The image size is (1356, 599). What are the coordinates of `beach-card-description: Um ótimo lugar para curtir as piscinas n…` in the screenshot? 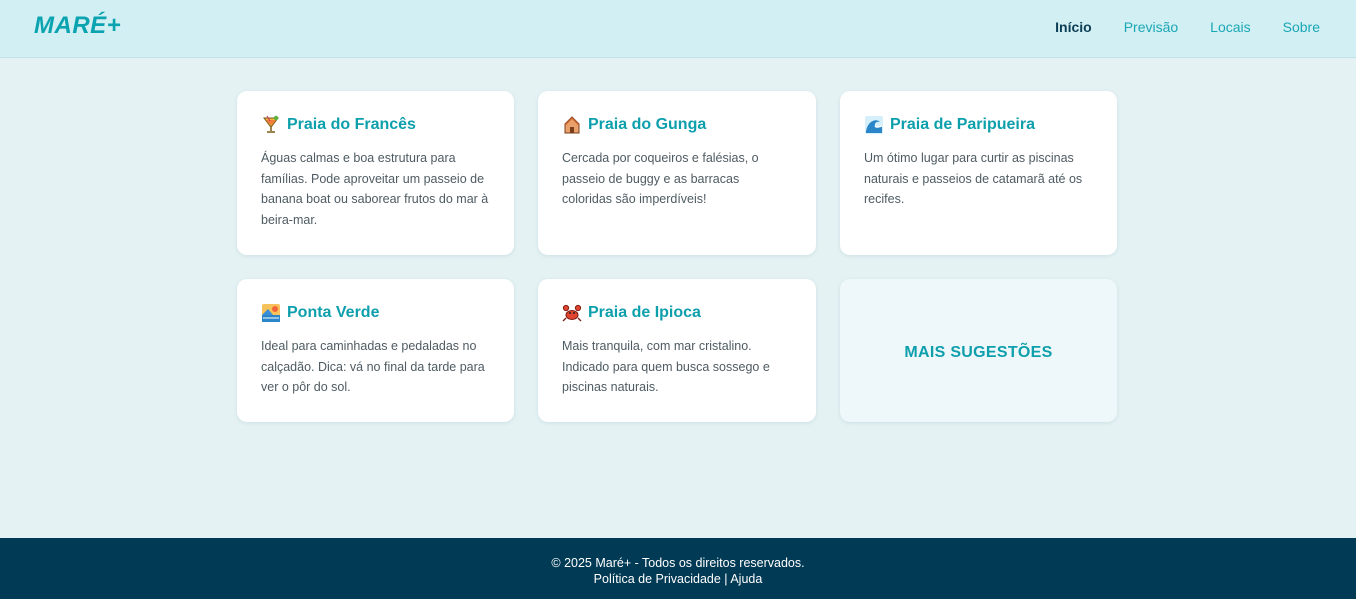 It's located at (973, 178).